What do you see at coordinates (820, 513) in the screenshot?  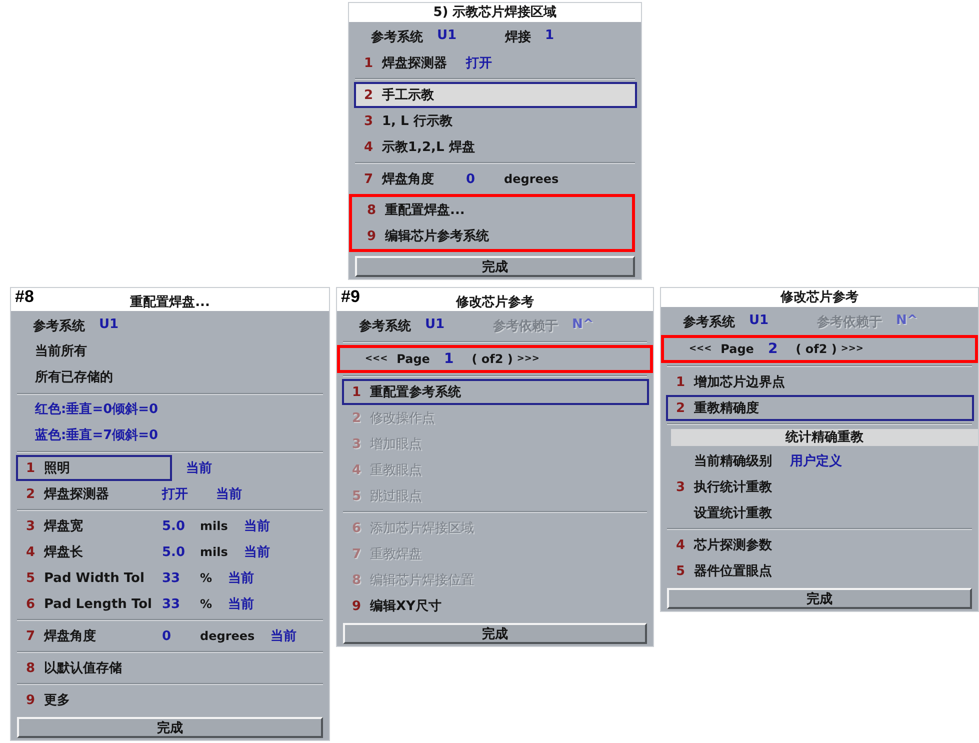 I see `menu-item: 设置统计重教` at bounding box center [820, 513].